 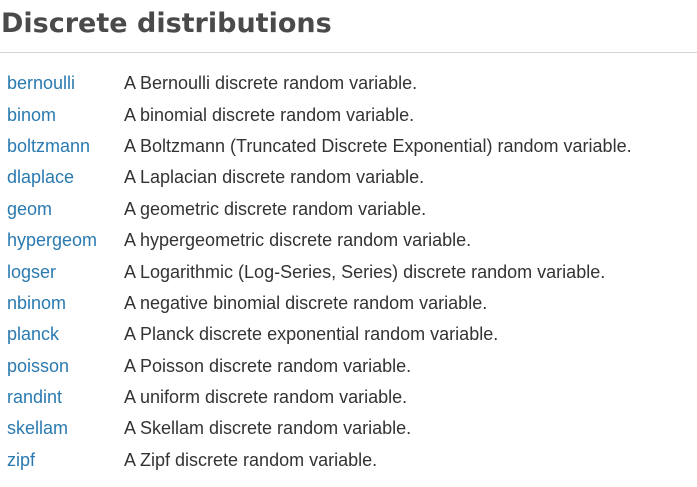 What do you see at coordinates (65, 334) in the screenshot?
I see `name-cell: planck` at bounding box center [65, 334].